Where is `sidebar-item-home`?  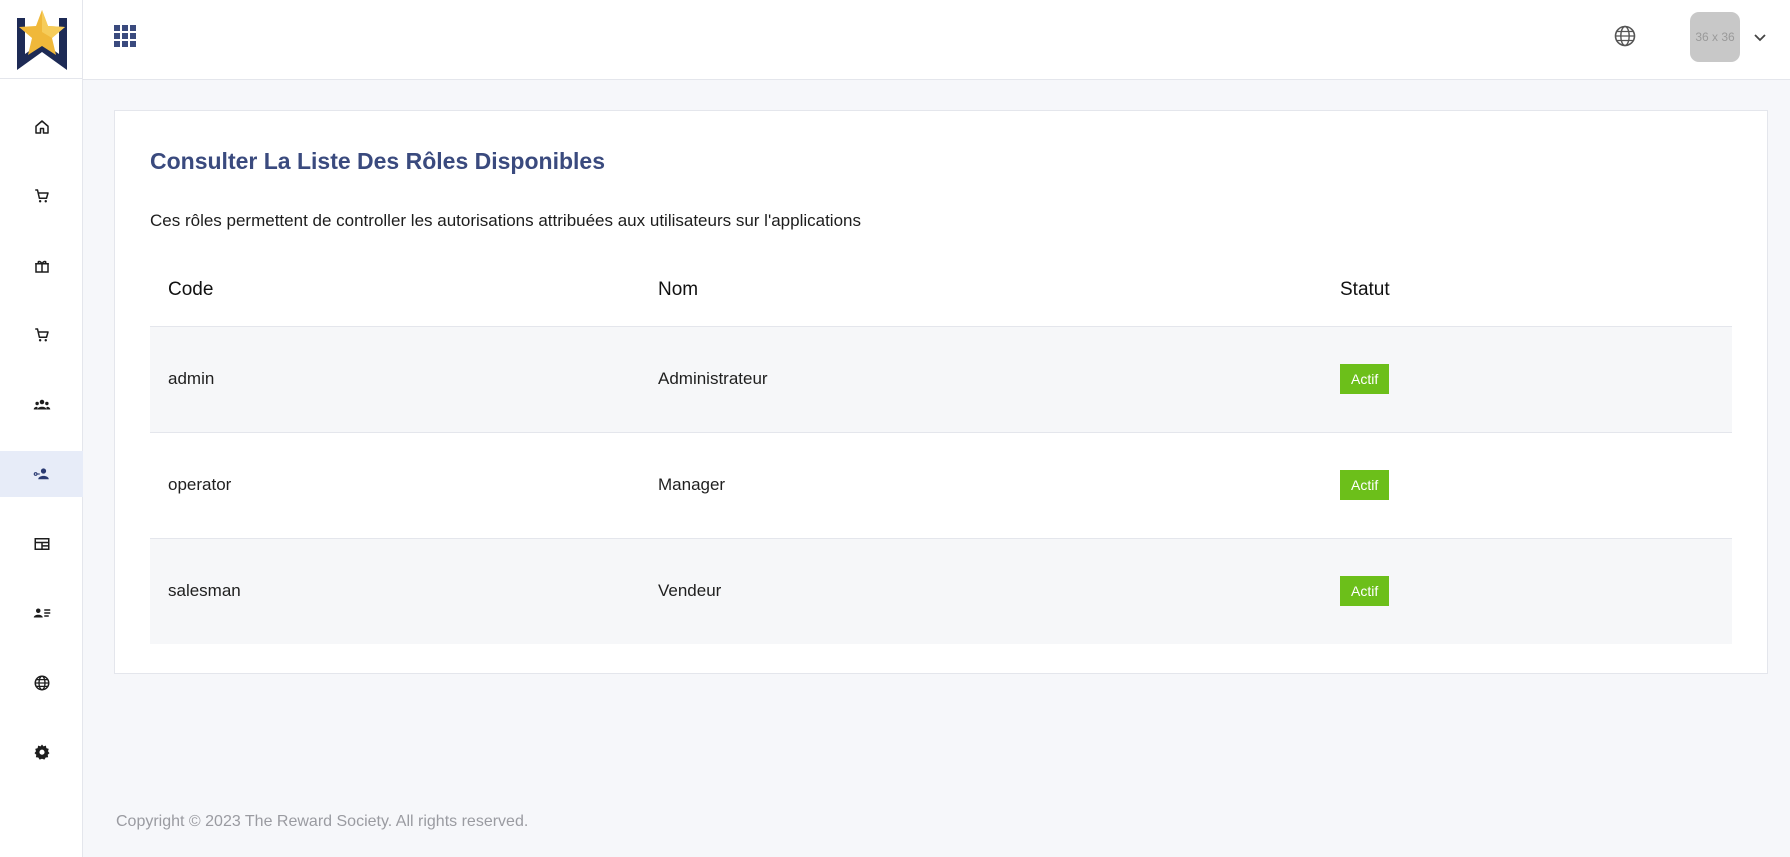
sidebar-item-home is located at coordinates (41, 127).